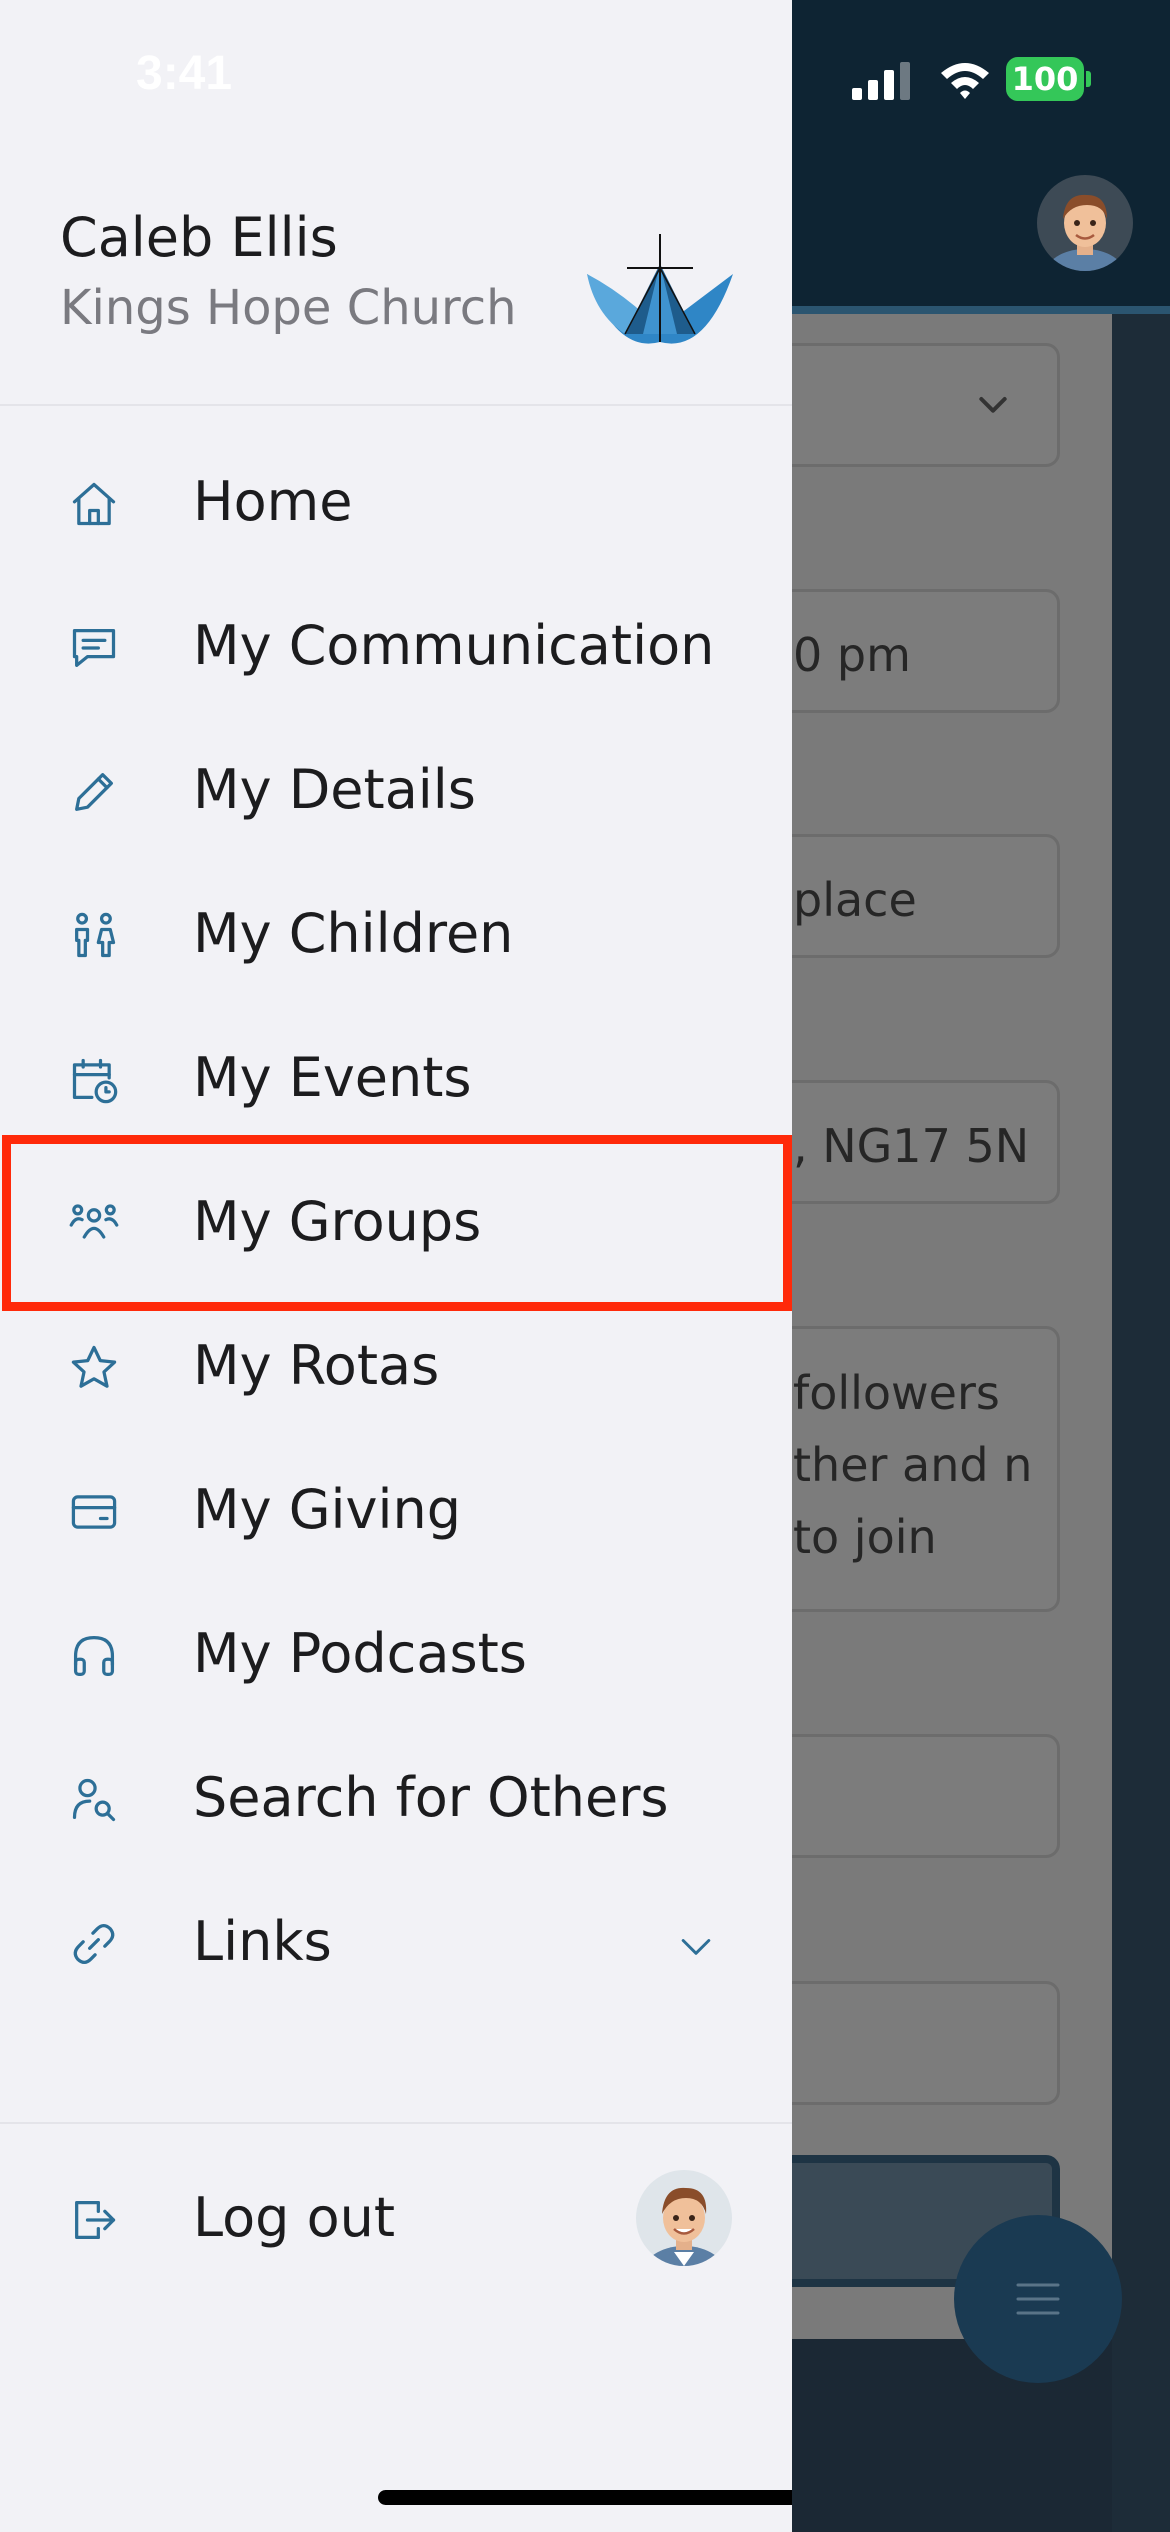 Image resolution: width=1170 pixels, height=2532 pixels. What do you see at coordinates (94, 1944) in the screenshot?
I see `link-icon` at bounding box center [94, 1944].